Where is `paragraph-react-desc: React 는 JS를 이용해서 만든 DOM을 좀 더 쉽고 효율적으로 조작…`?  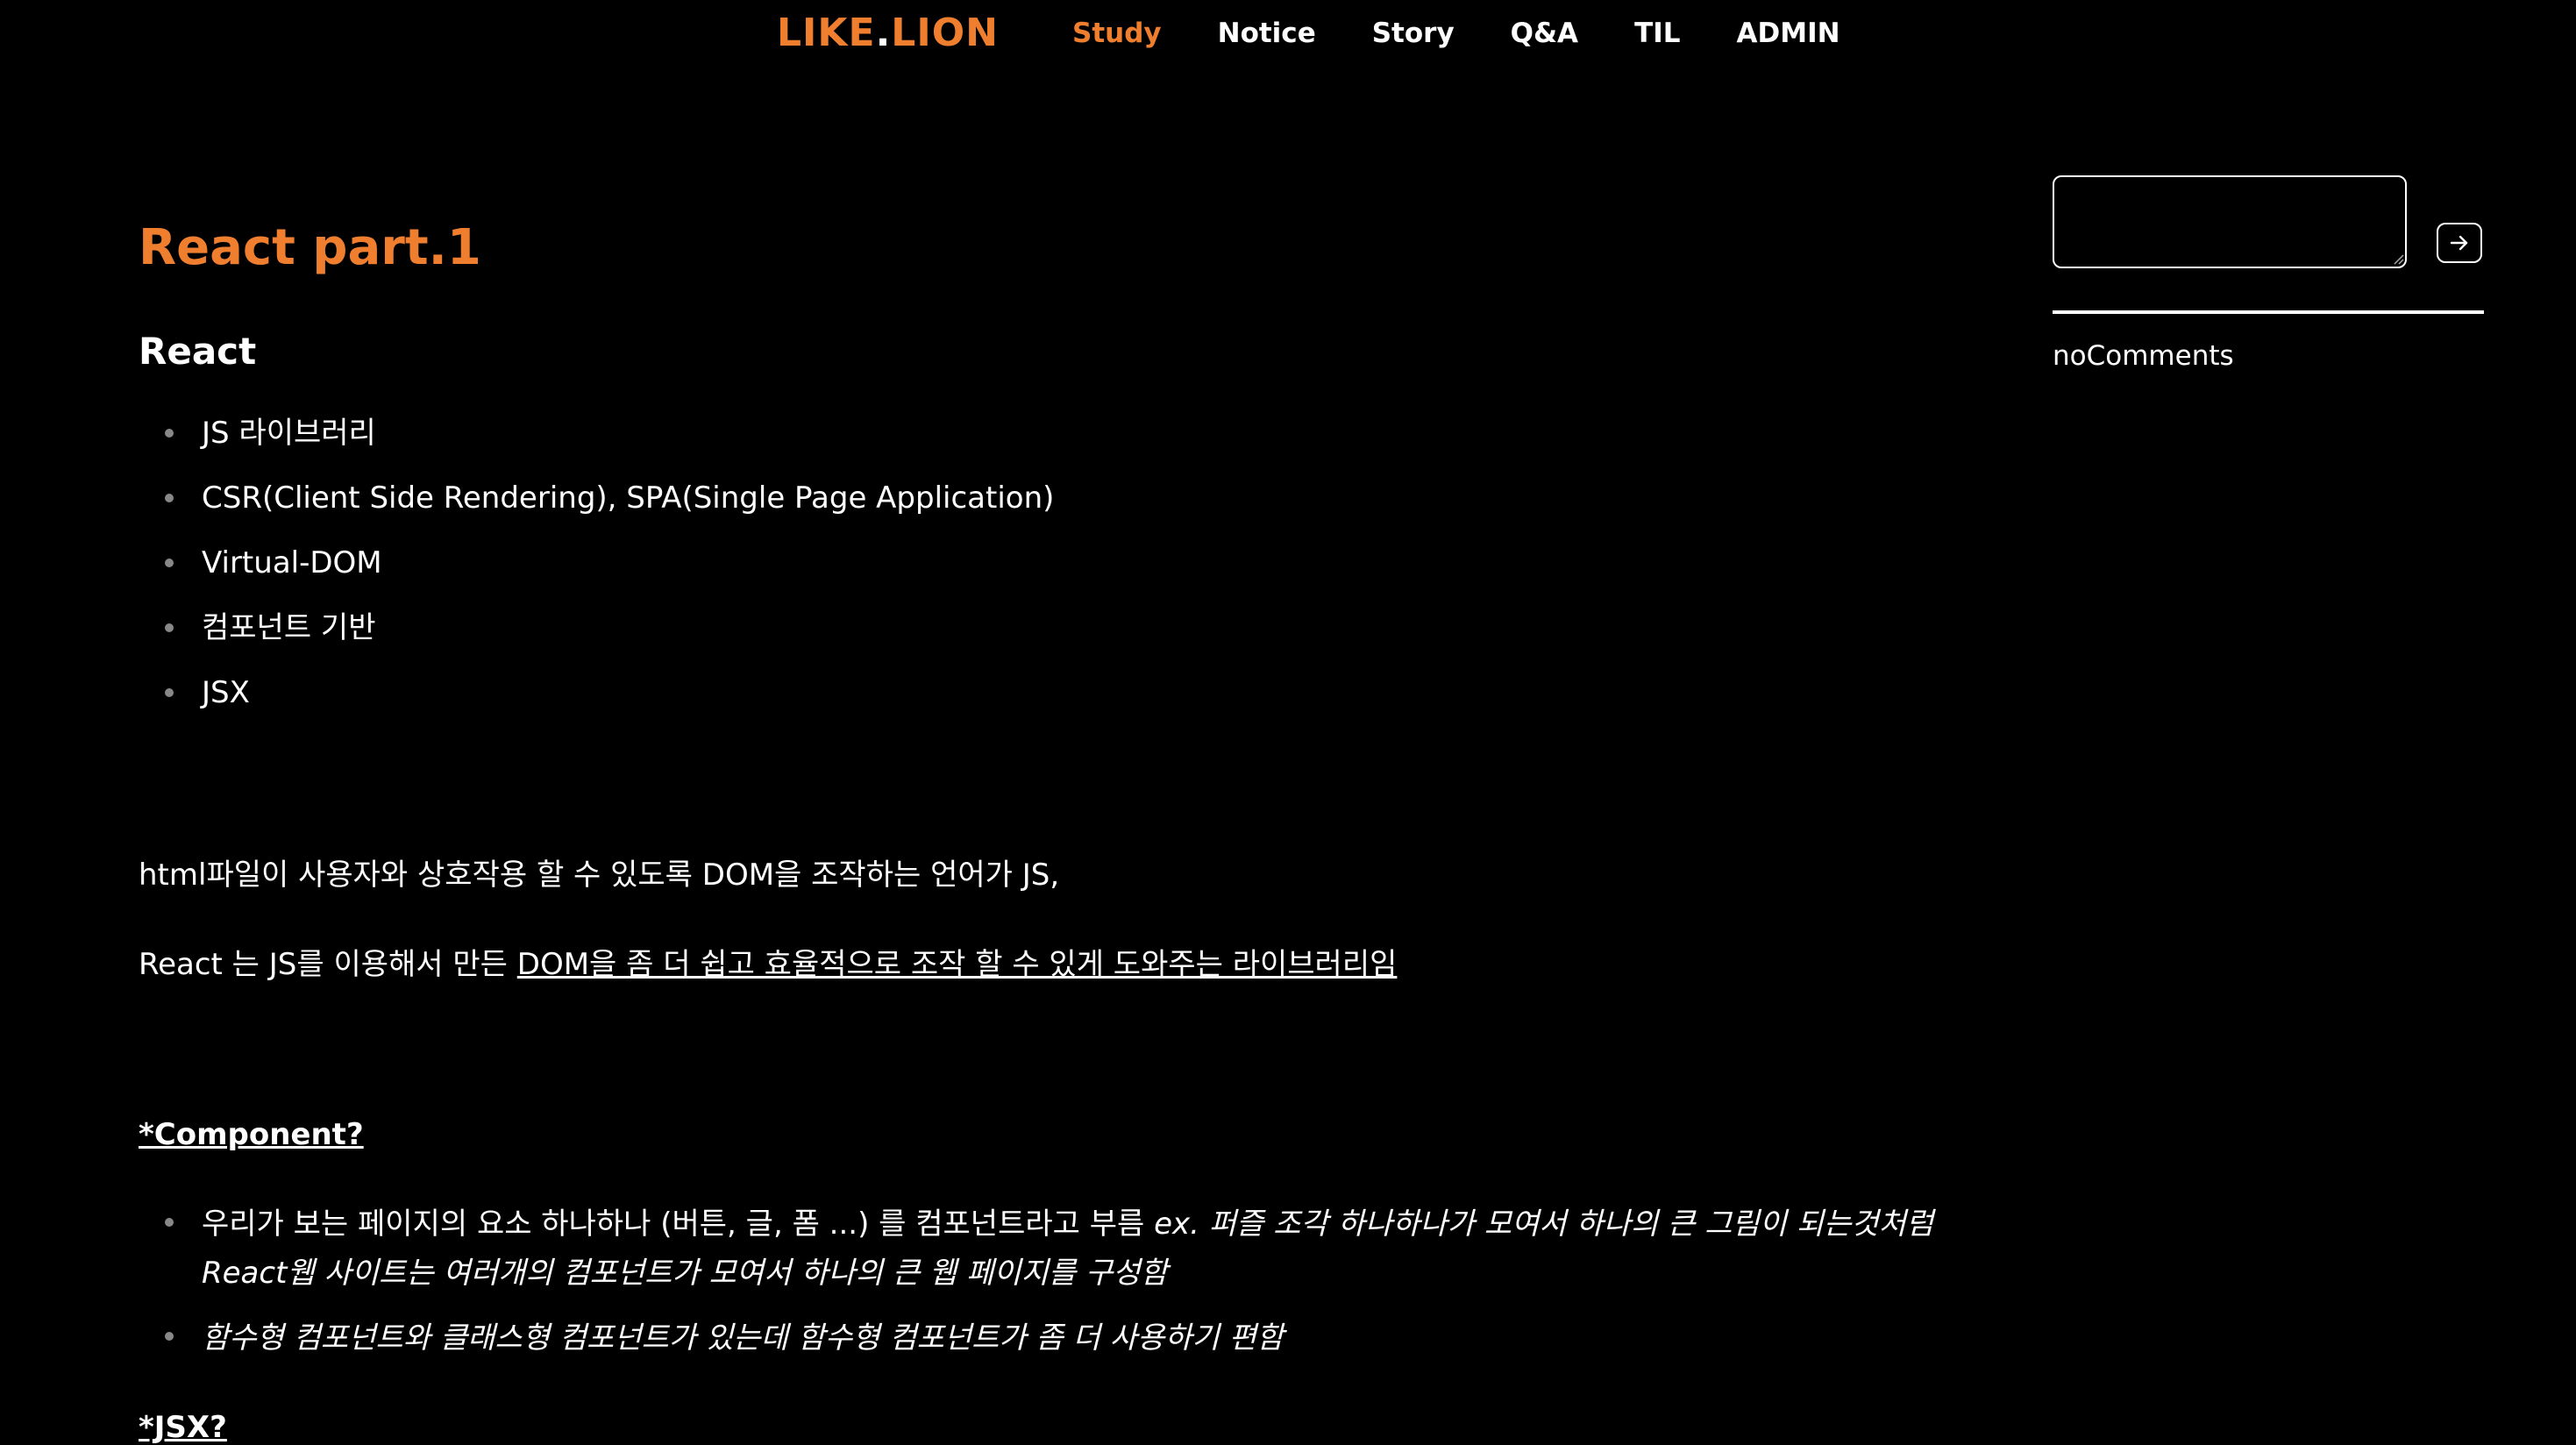 paragraph-react-desc: React 는 JS를 이용해서 만든 DOM을 좀 더 쉽고 효율적으로 조작… is located at coordinates (768, 961).